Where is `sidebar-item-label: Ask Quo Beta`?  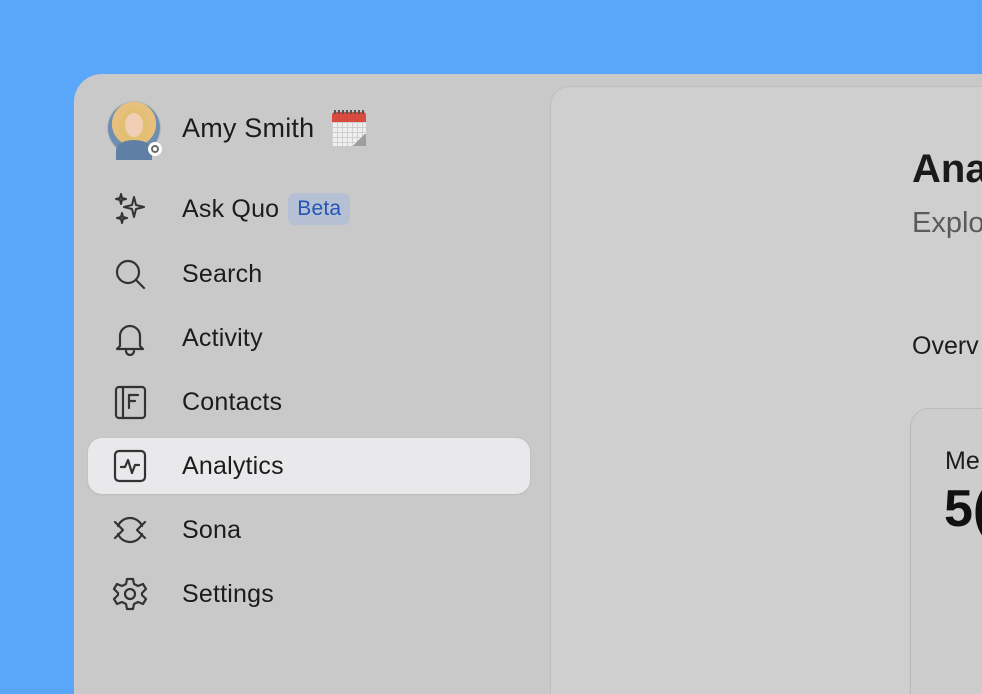 sidebar-item-label: Ask Quo Beta is located at coordinates (266, 209).